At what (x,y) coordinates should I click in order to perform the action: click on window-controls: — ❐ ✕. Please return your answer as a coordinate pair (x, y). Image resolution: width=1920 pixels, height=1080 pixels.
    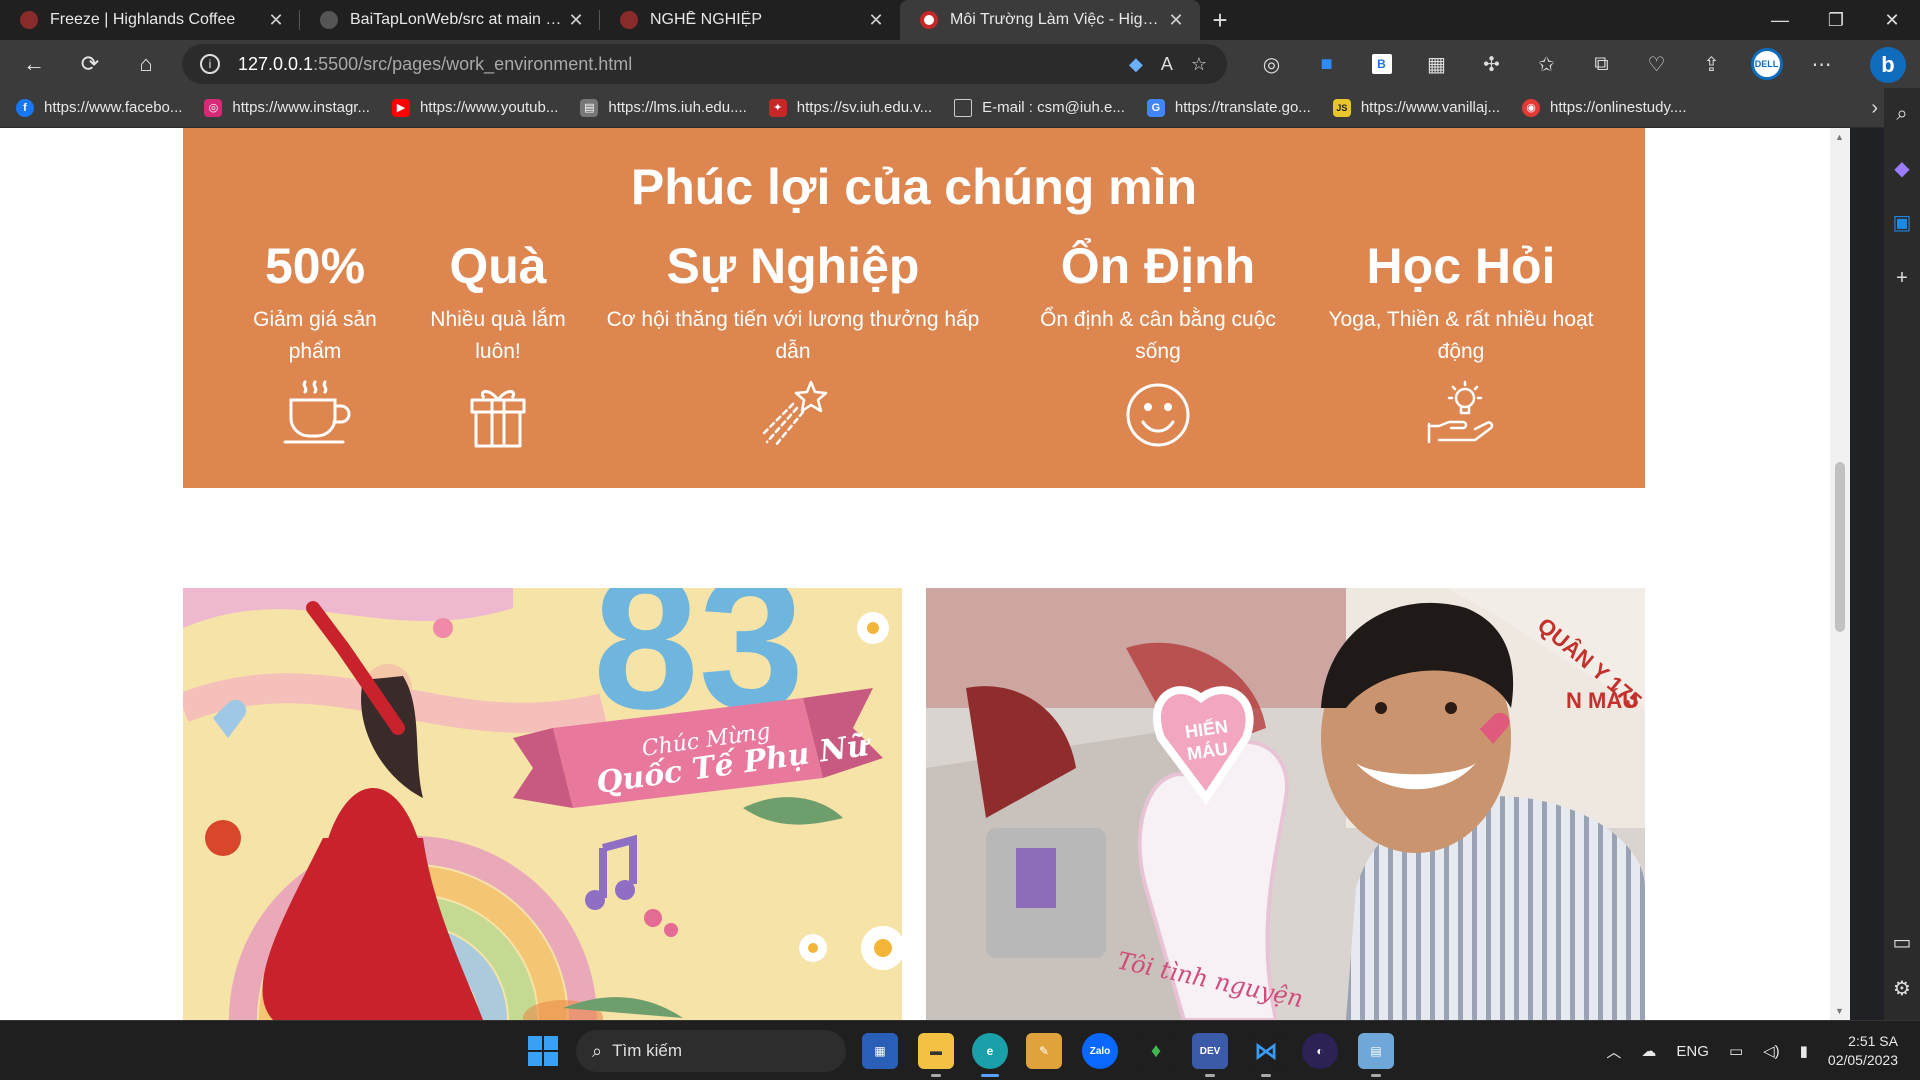
    Looking at the image, I should click on (1836, 20).